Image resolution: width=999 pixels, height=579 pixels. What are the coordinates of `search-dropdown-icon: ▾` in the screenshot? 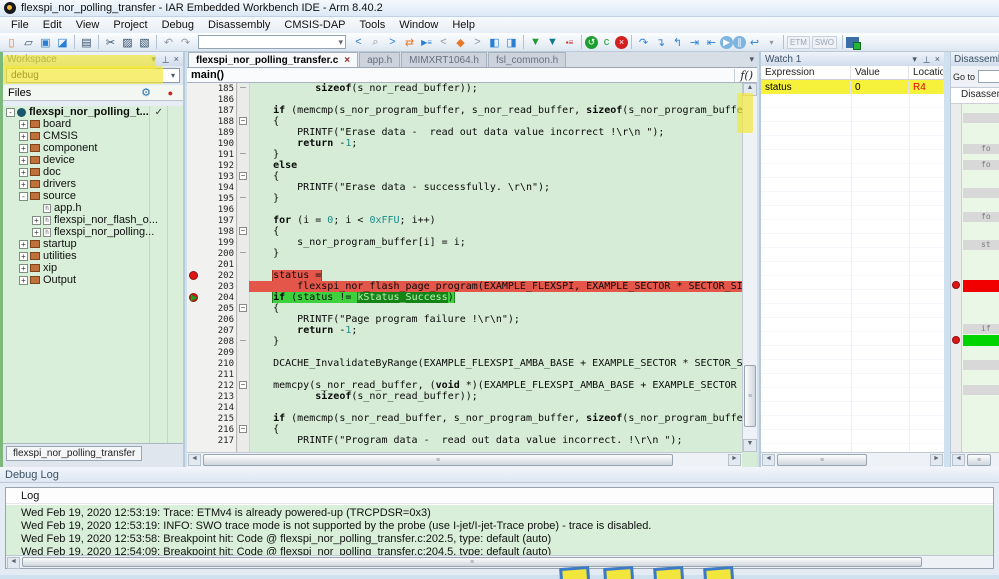 It's located at (340, 42).